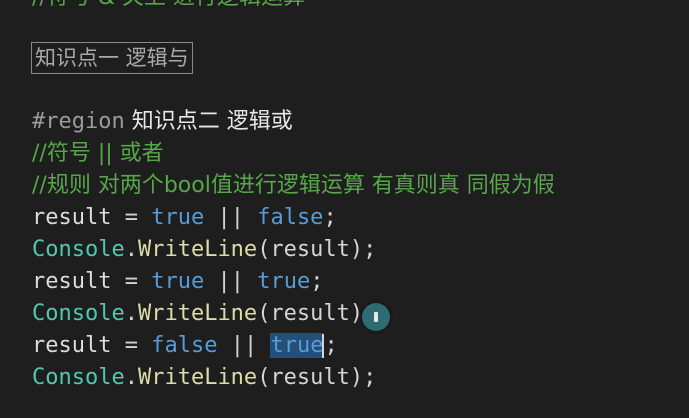 The image size is (689, 418). I want to click on code-line-4: Console.WriteLine(result);, so click(204, 314).